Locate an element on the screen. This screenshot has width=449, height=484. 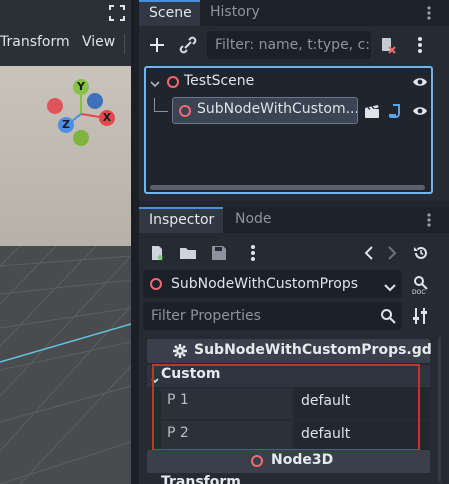
tab-inspector: Inspector is located at coordinates (181, 220).